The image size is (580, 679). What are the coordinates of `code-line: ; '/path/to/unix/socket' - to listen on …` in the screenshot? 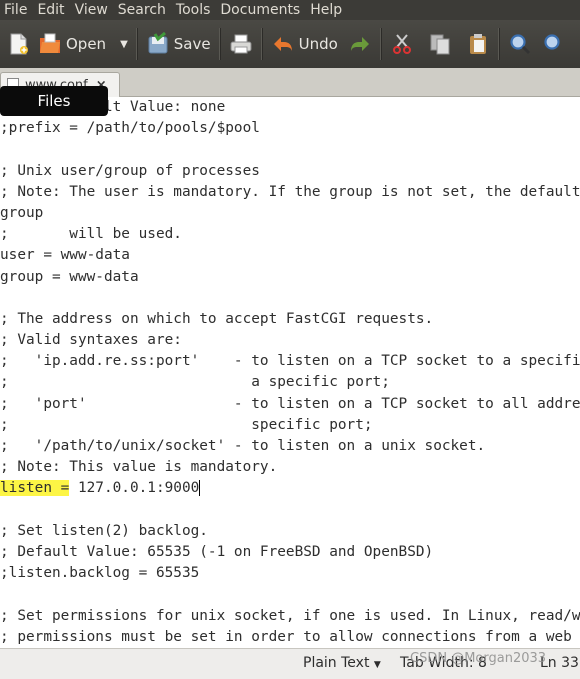 It's located at (243, 446).